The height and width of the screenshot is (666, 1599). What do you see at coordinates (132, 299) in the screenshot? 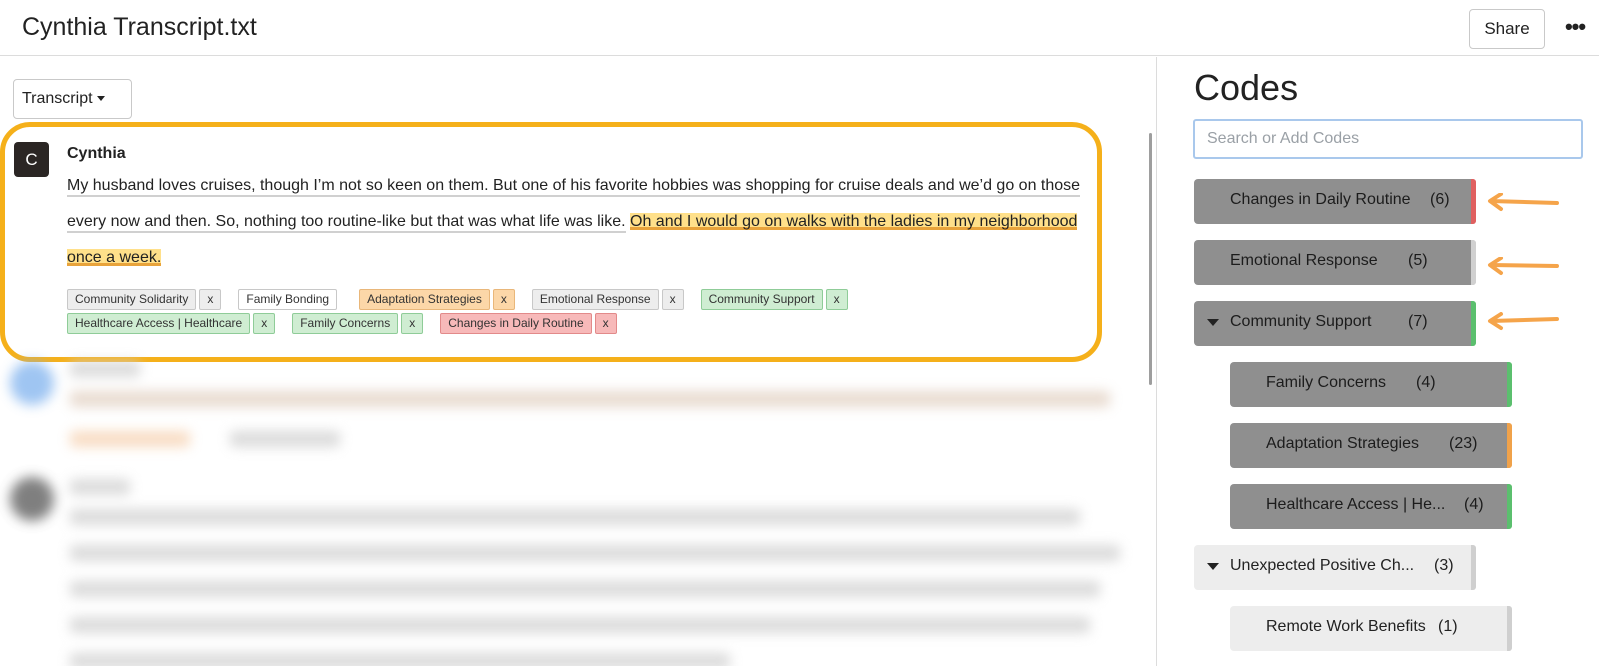
I see `code-tag: Community Solidarity` at bounding box center [132, 299].